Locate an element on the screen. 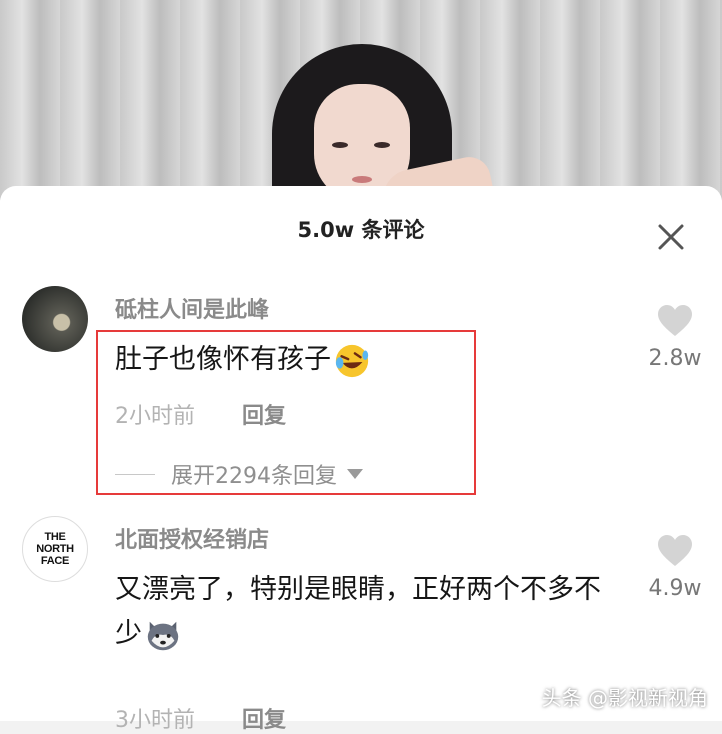  like-button: 4.9w is located at coordinates (675, 567).